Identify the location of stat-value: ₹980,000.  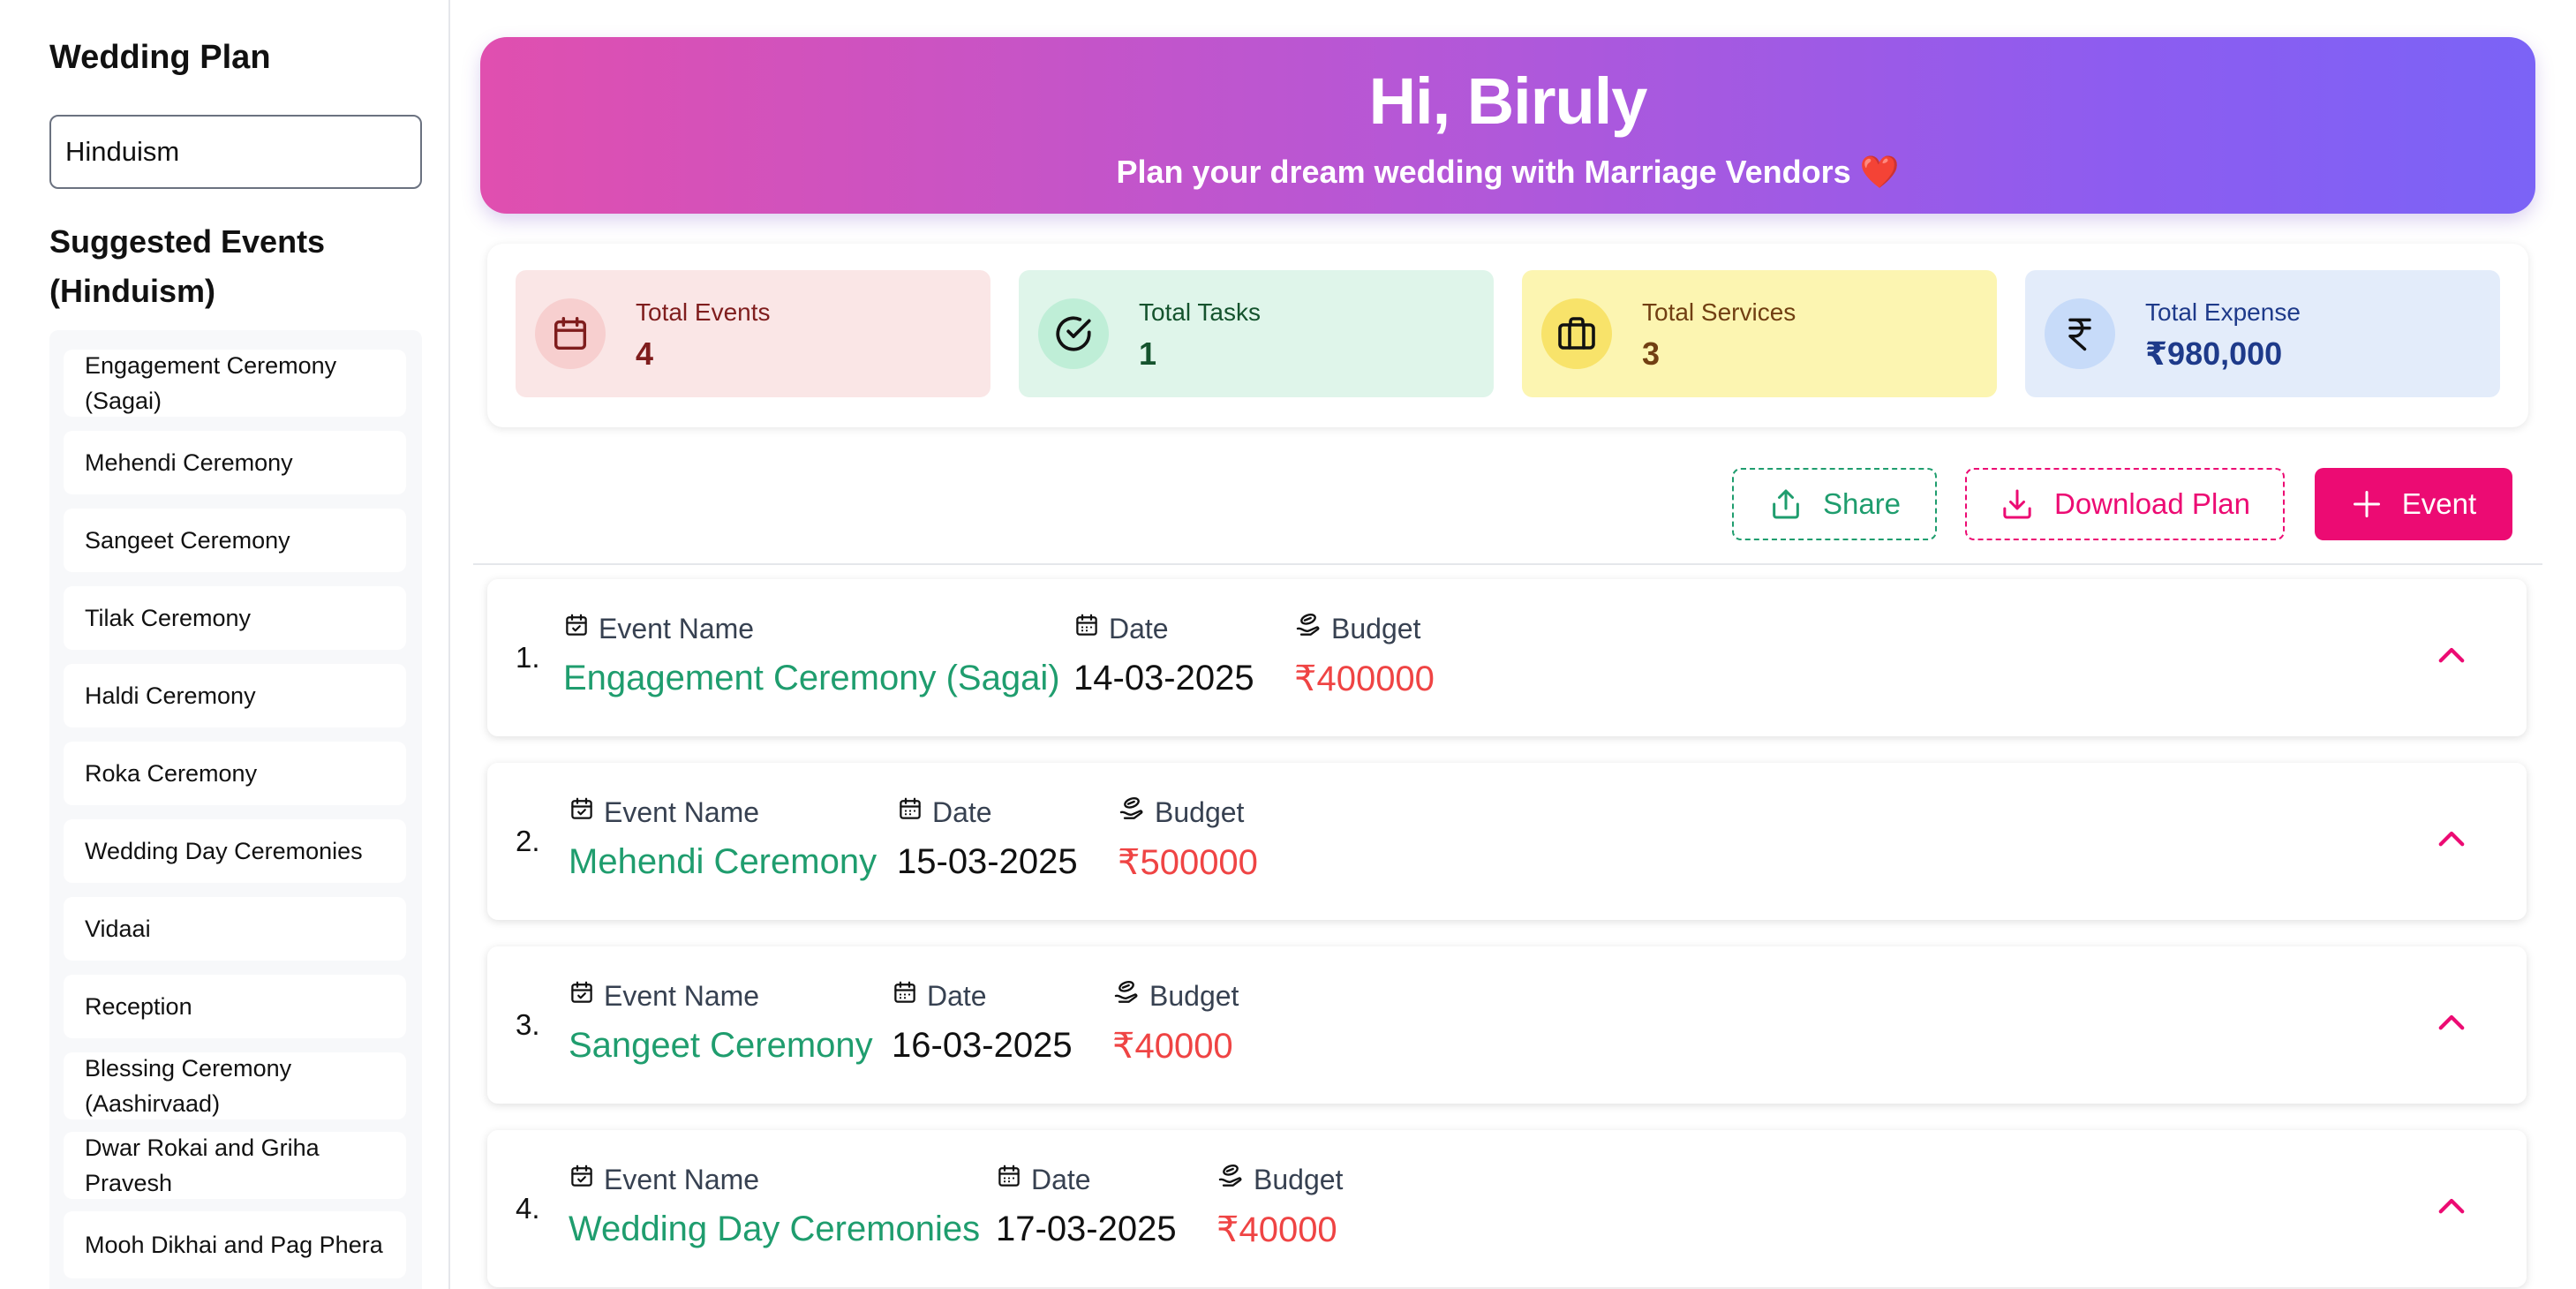
(2214, 353).